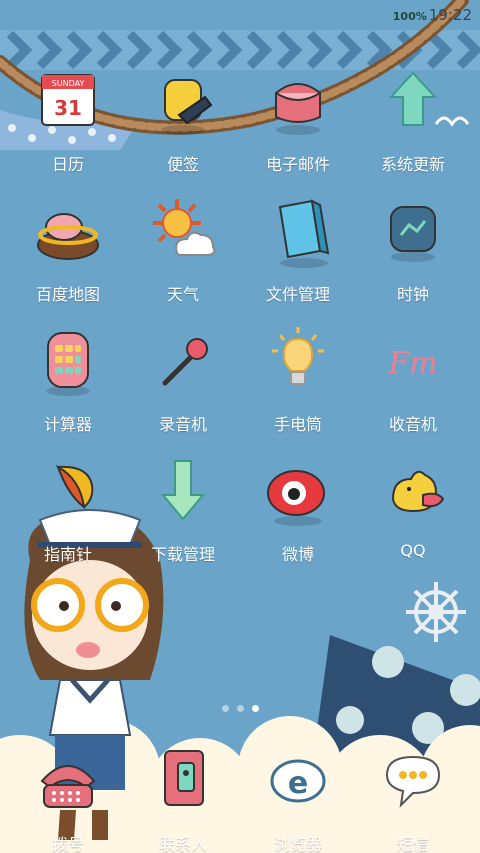 This screenshot has width=480, height=853. Describe the element at coordinates (68, 364) in the screenshot. I see `calculator-icon` at that location.